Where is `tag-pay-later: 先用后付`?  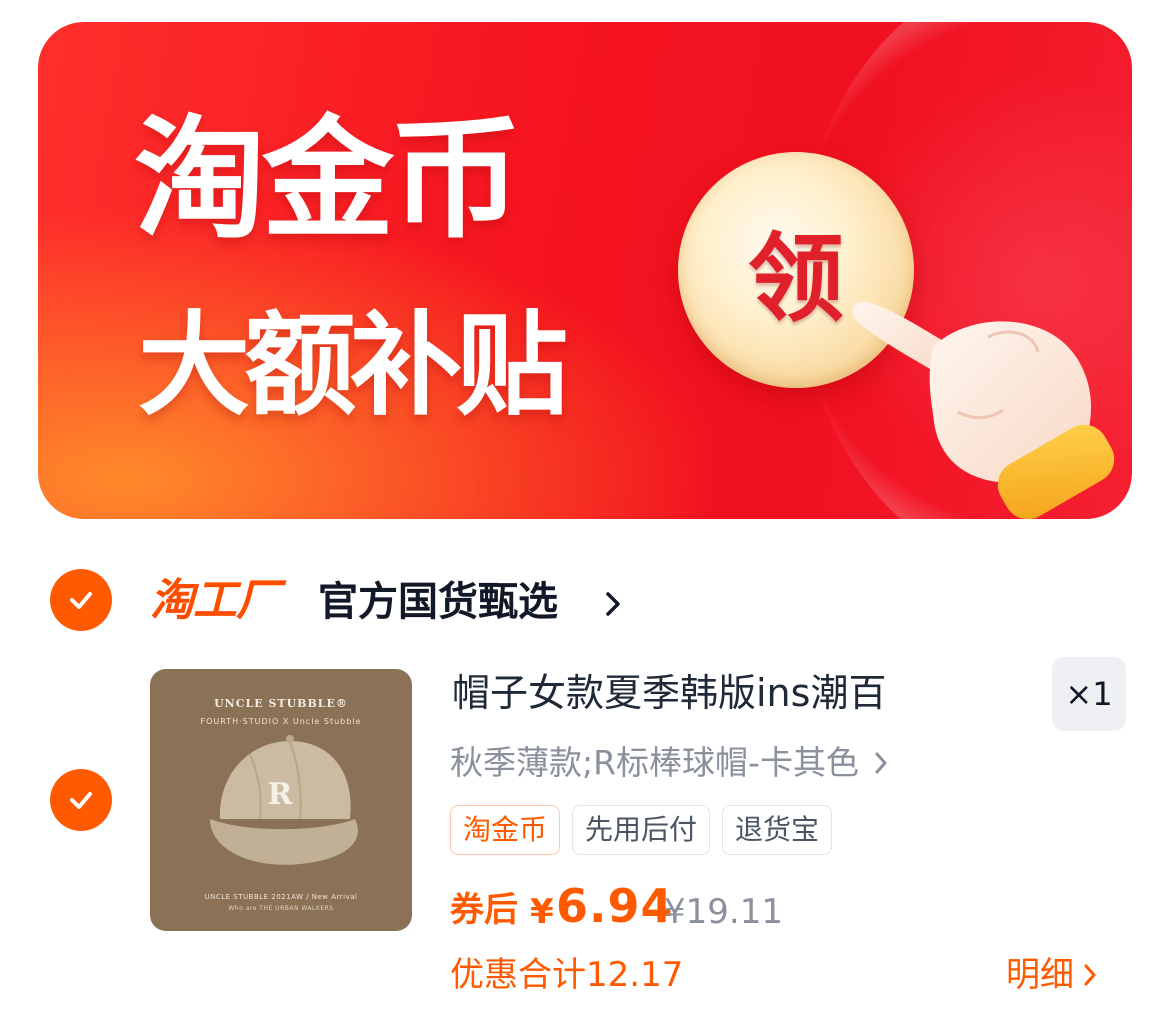
tag-pay-later: 先用后付 is located at coordinates (641, 830).